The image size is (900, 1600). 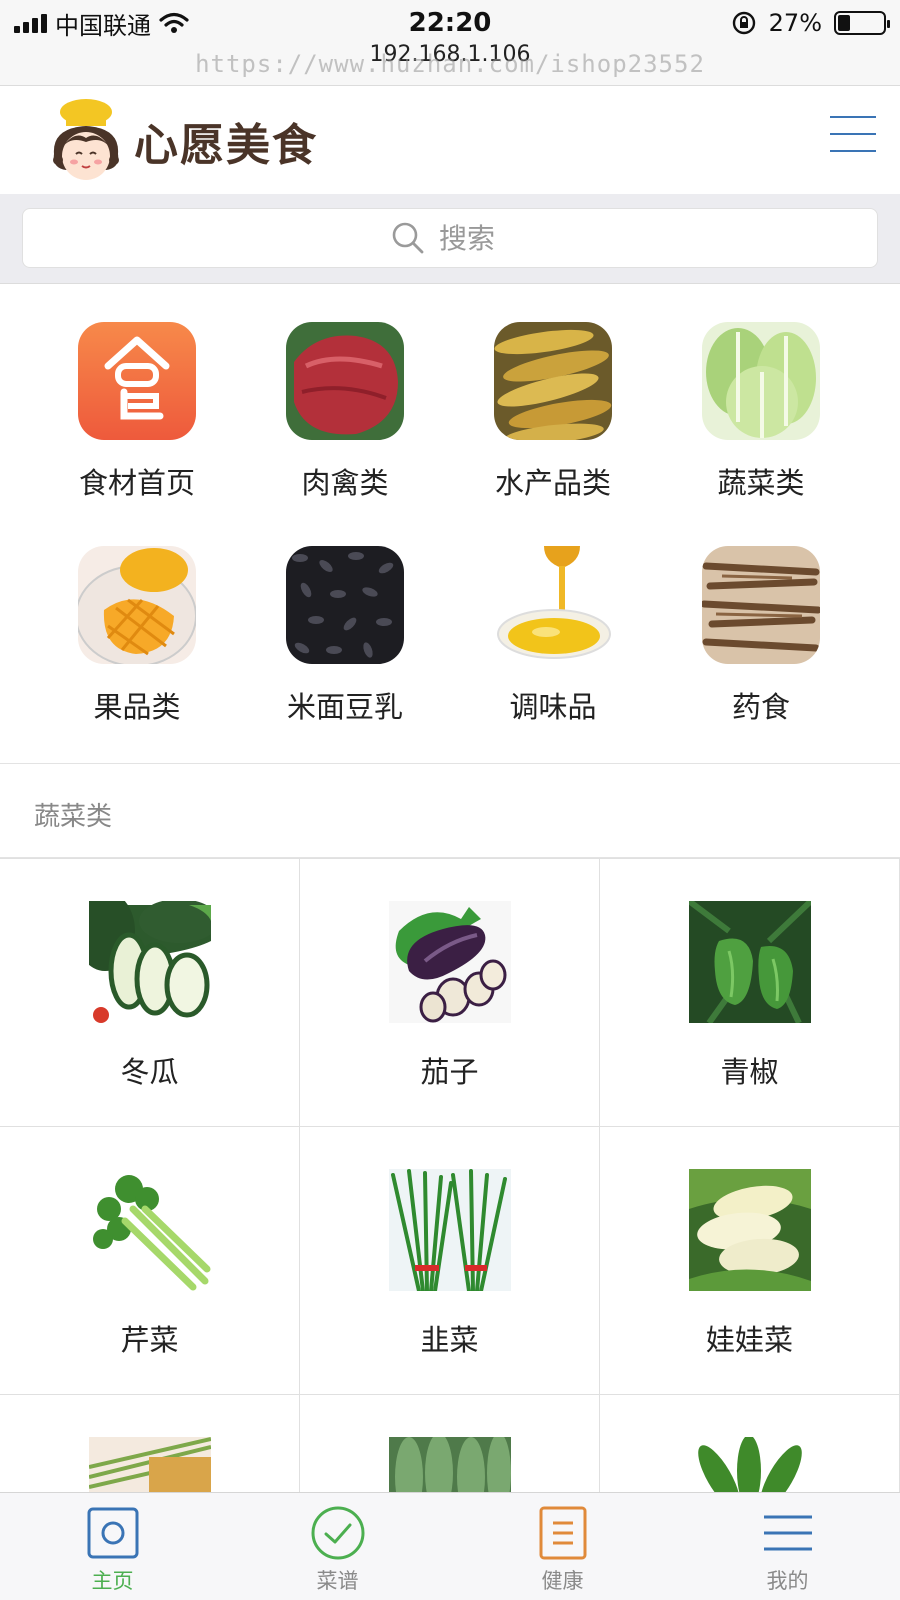 I want to click on product-name: 冬瓜, so click(x=149, y=1072).